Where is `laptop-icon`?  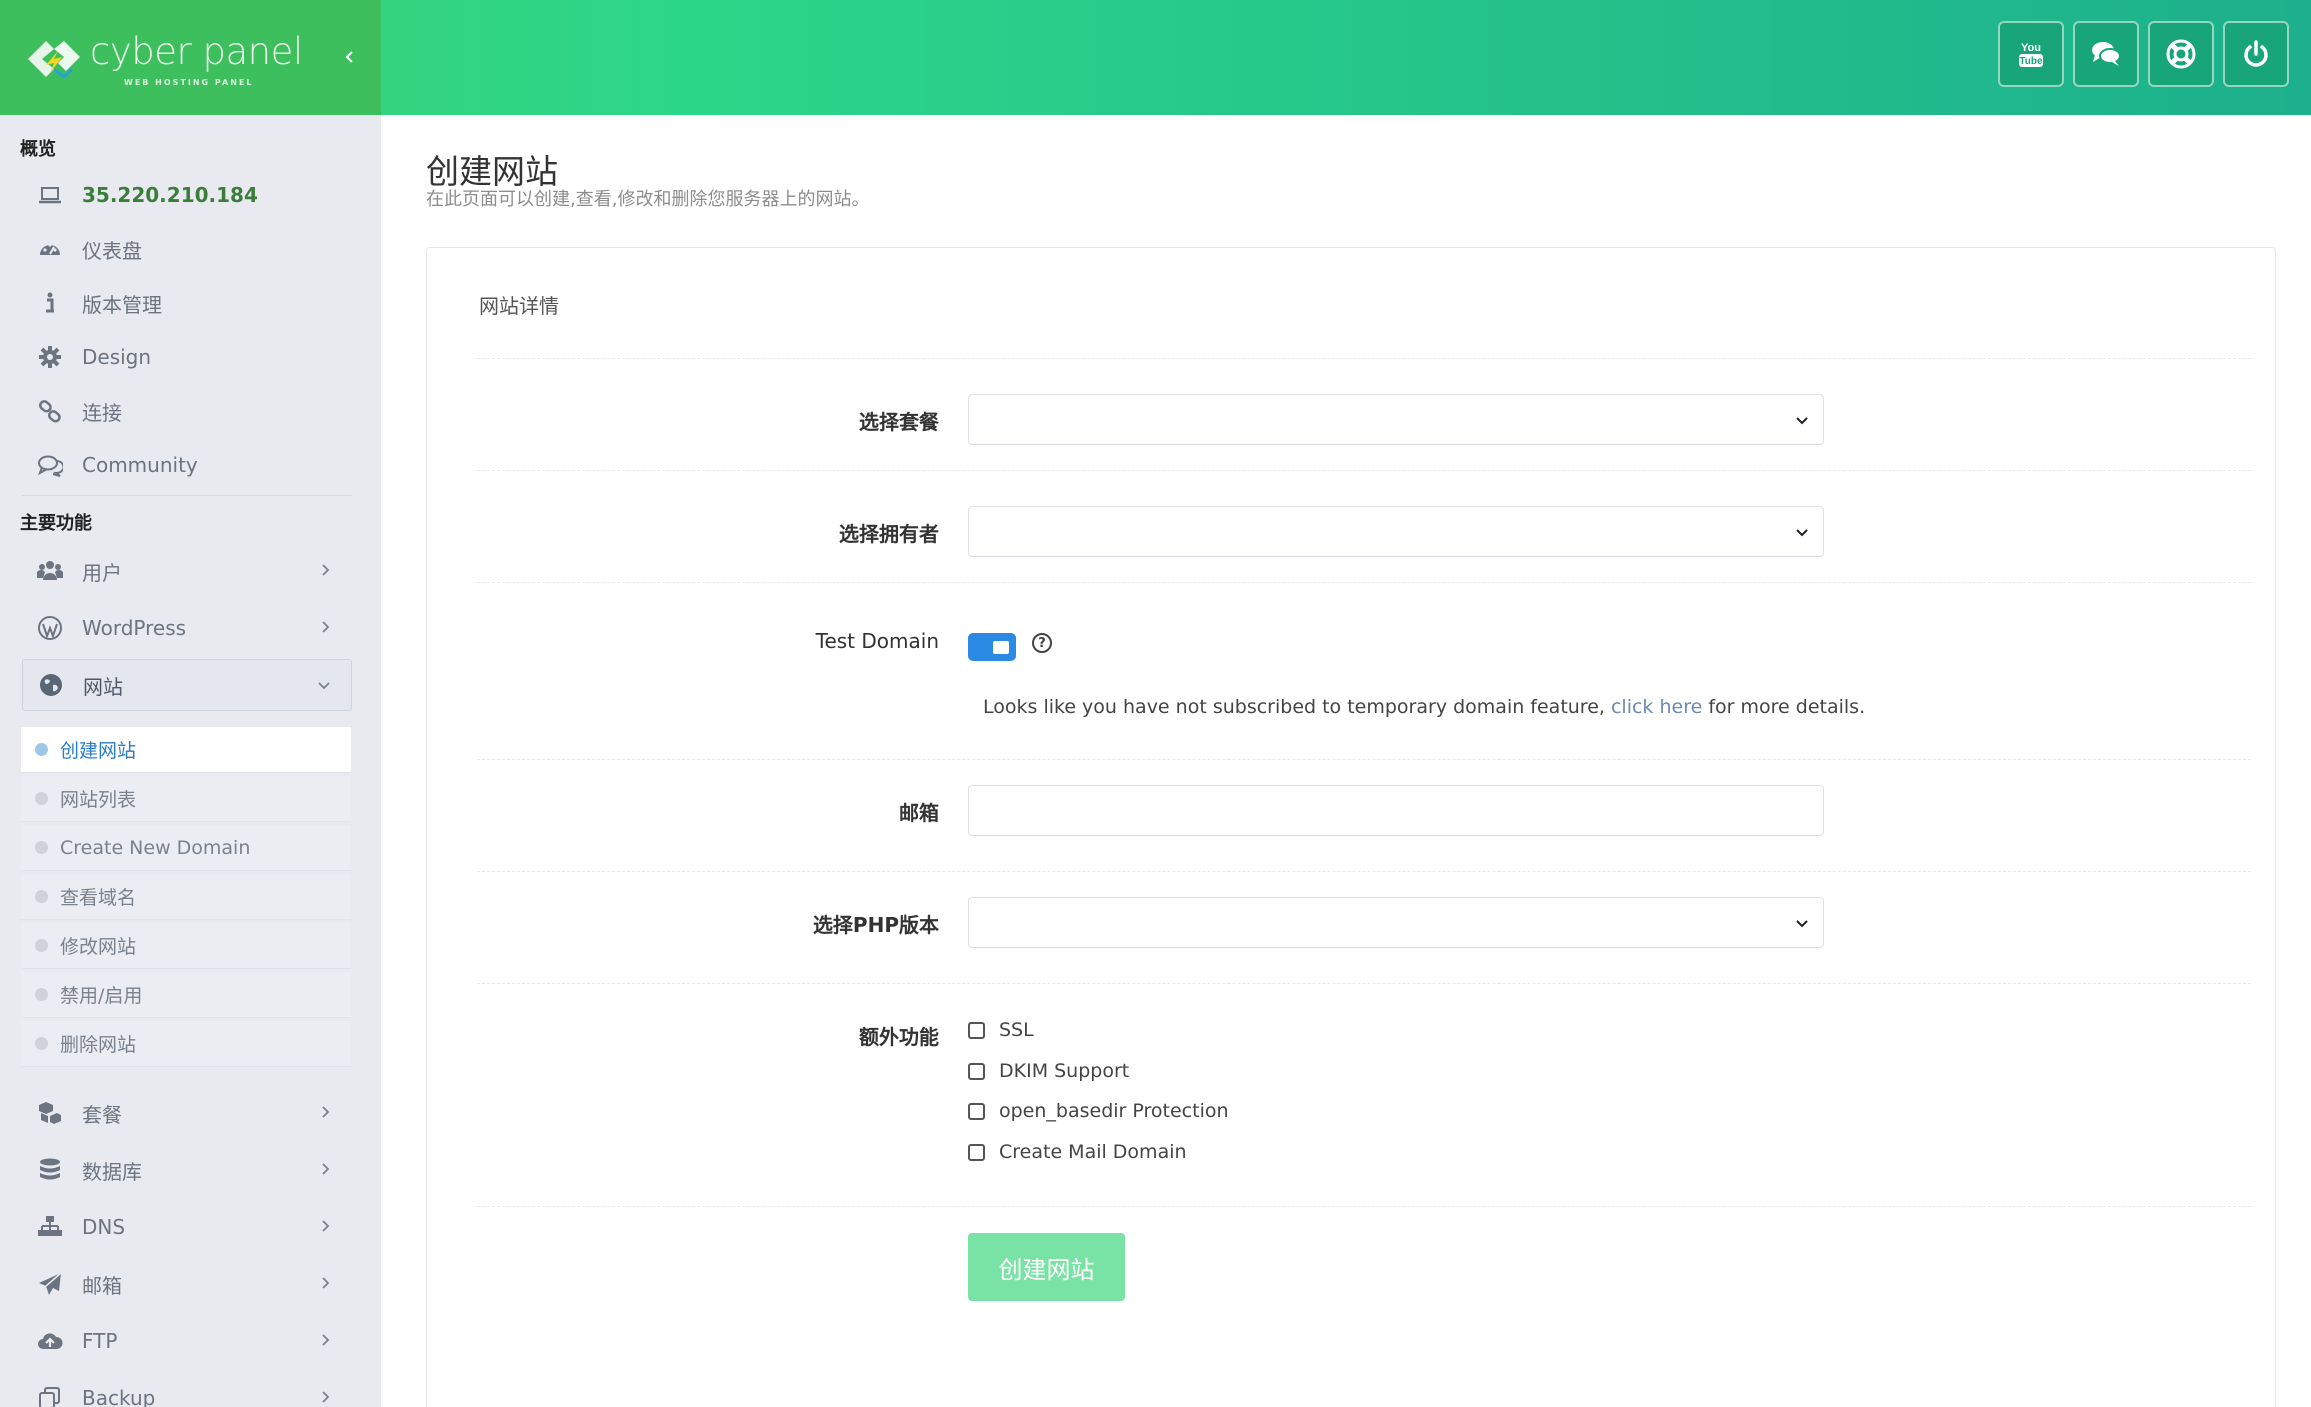
laptop-icon is located at coordinates (50, 195).